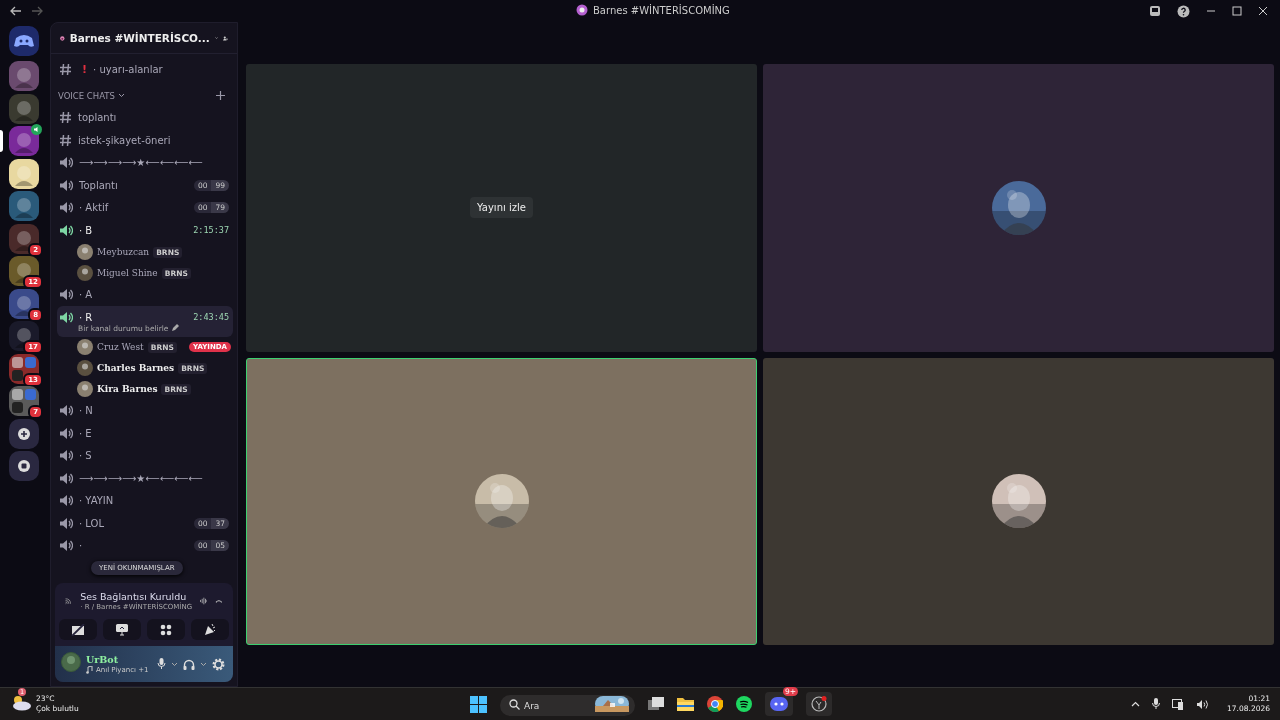  What do you see at coordinates (91, 523) in the screenshot?
I see `channel-name: · LOL` at bounding box center [91, 523].